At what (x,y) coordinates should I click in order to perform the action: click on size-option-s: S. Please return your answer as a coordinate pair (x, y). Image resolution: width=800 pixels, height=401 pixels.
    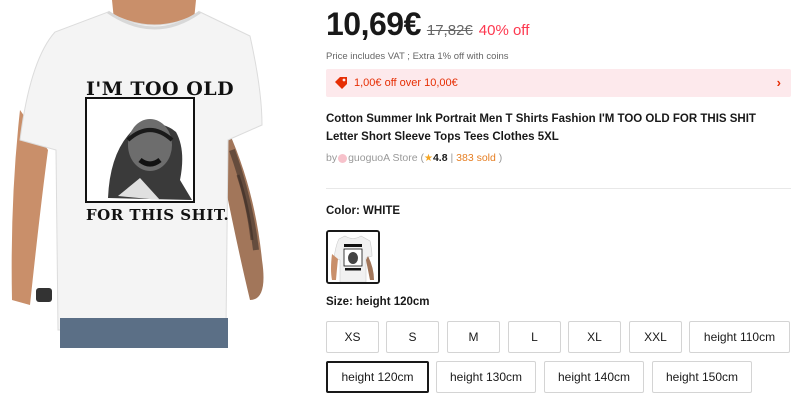
    Looking at the image, I should click on (412, 337).